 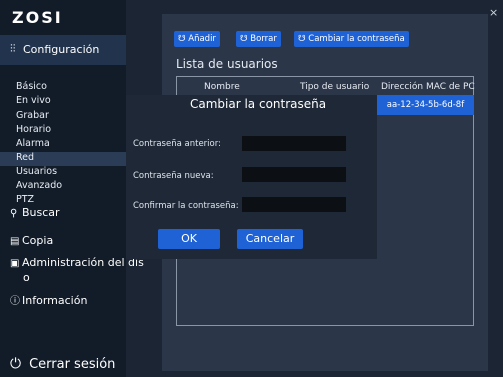 I want to click on logo: ZOSI, so click(x=37, y=17).